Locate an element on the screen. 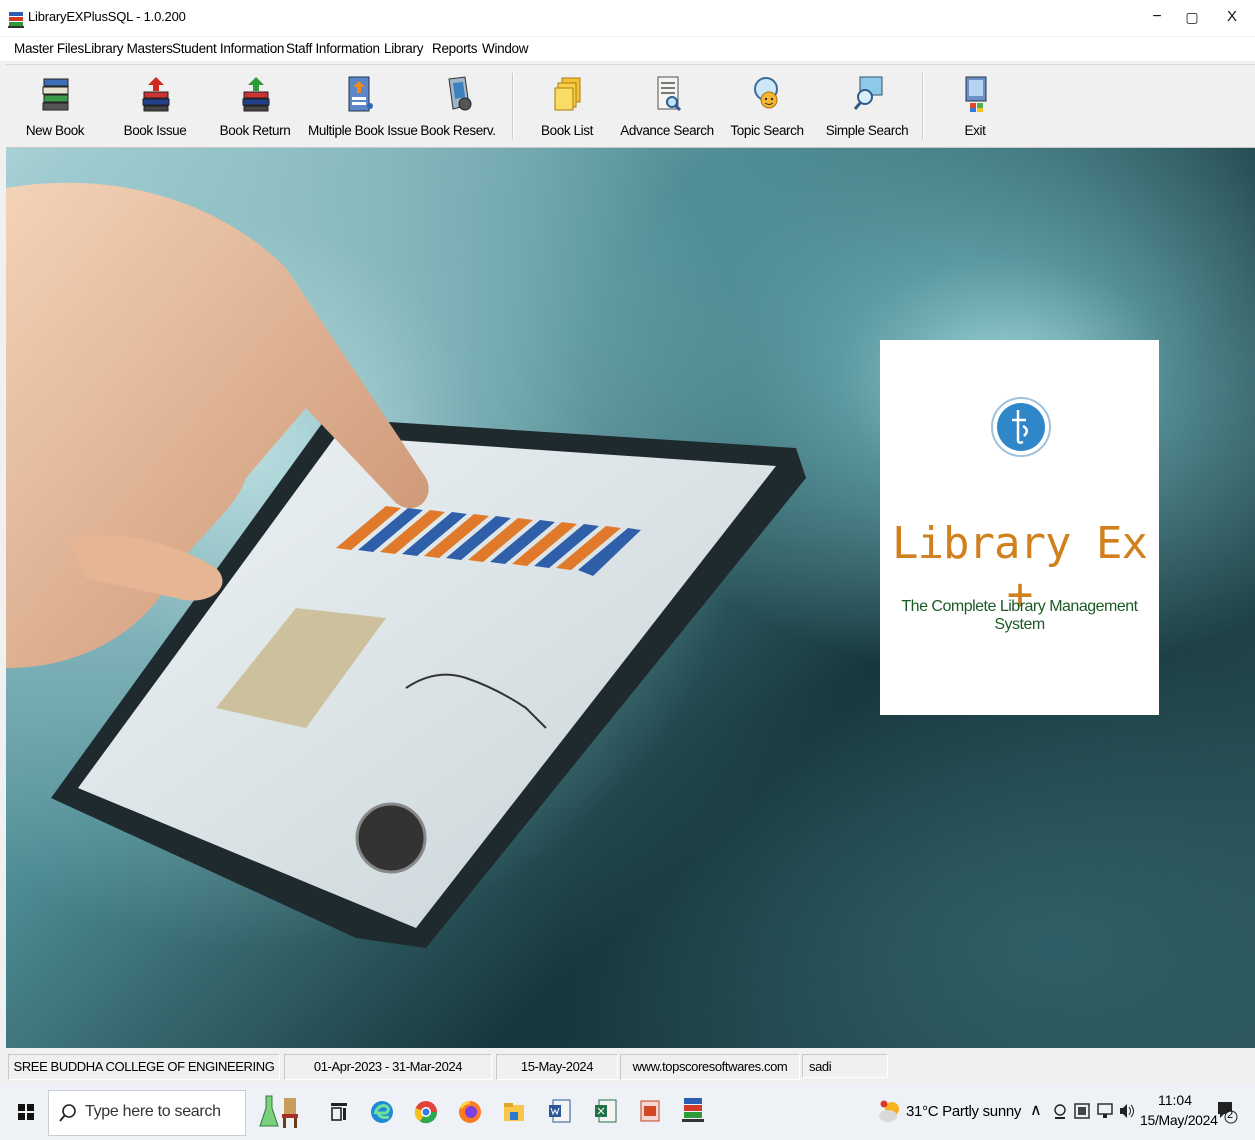  advance-search-button: Advance Search is located at coordinates (667, 109).